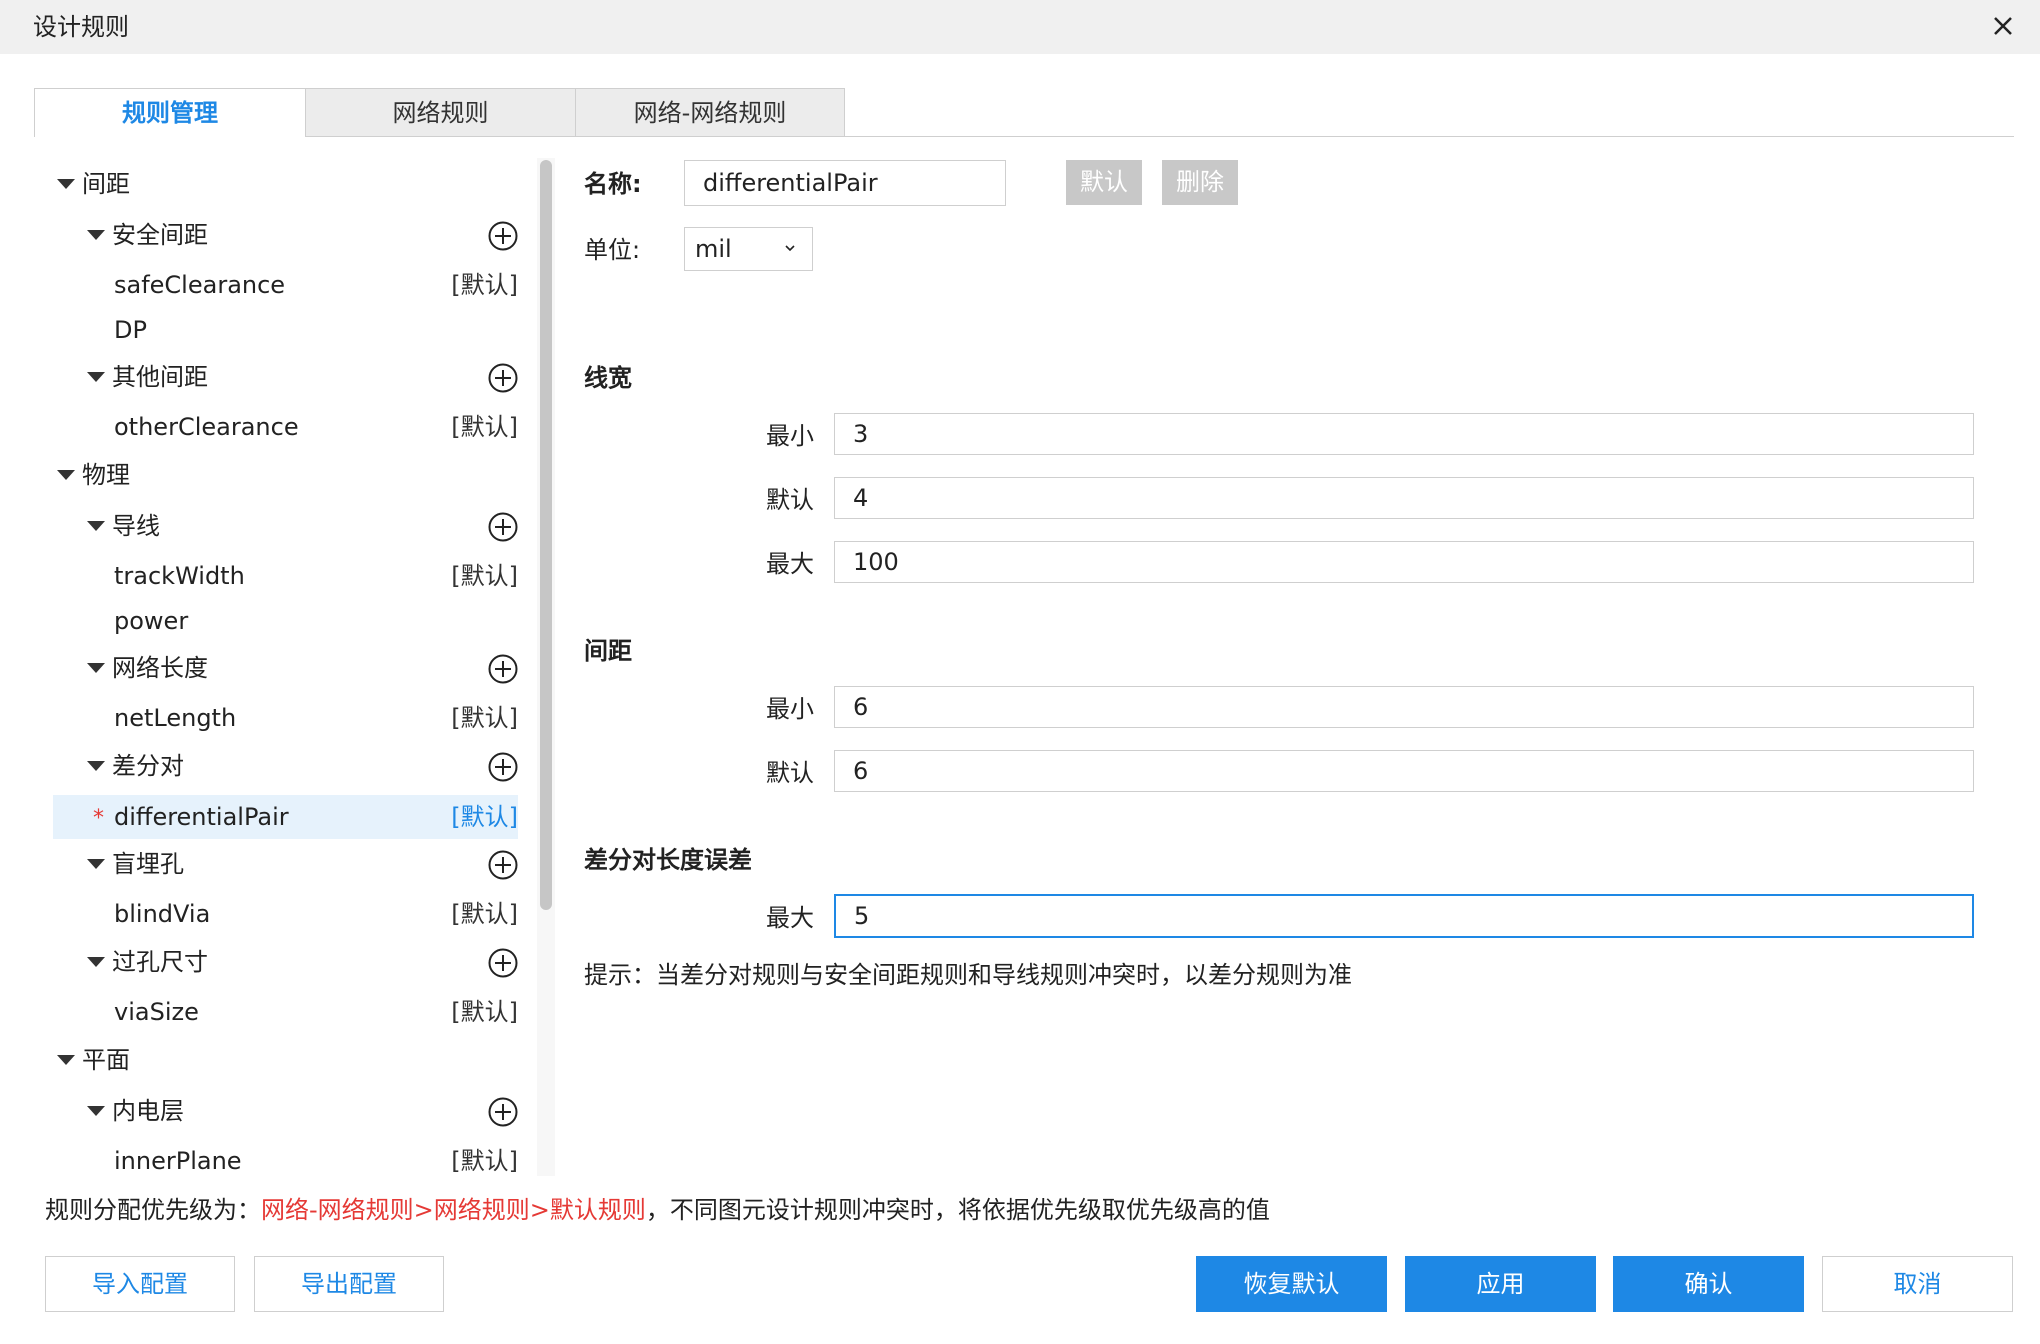  What do you see at coordinates (790, 773) in the screenshot?
I see `spacing-default-label: 默认` at bounding box center [790, 773].